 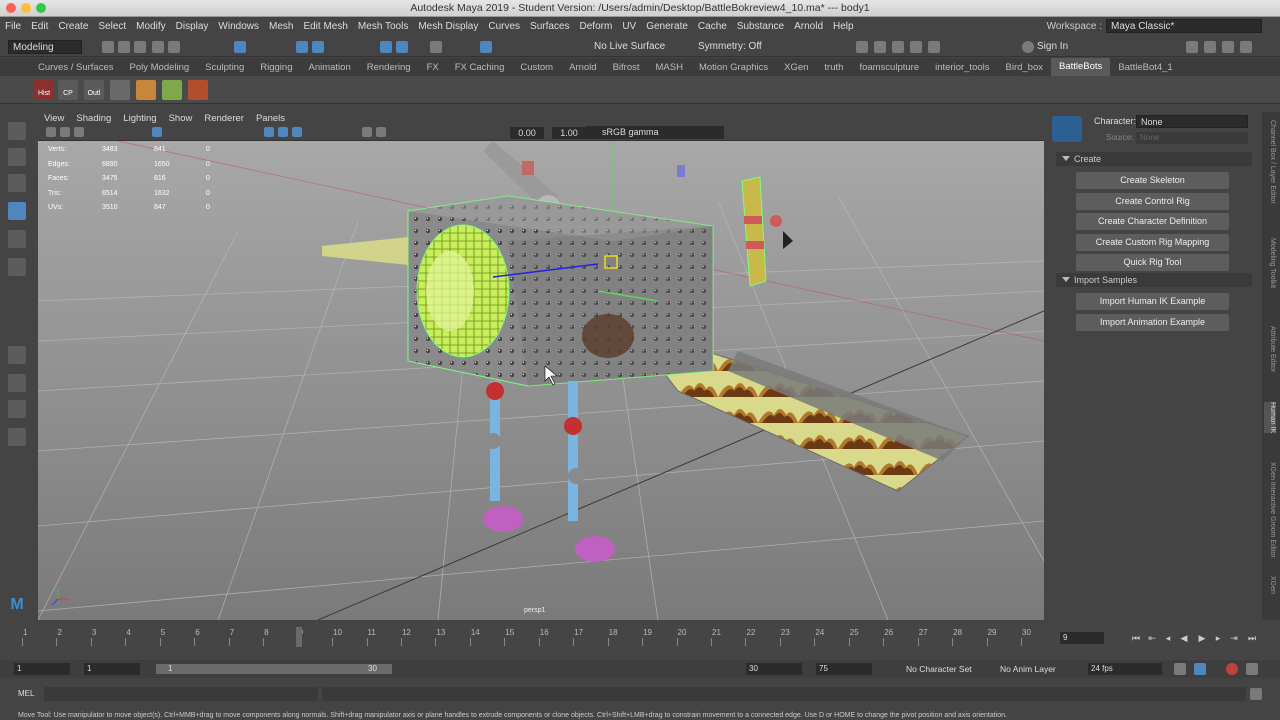 I want to click on select-by-hierarchy-icon, so click(x=240, y=47).